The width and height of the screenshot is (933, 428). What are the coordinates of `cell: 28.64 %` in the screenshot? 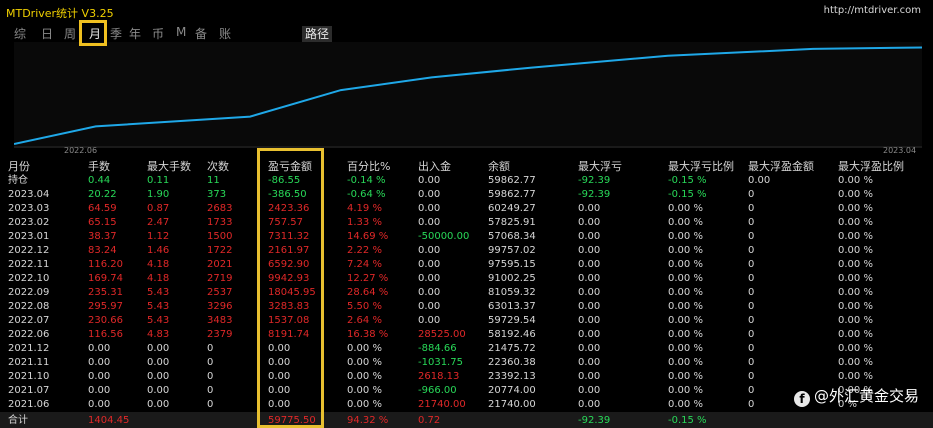 It's located at (368, 292).